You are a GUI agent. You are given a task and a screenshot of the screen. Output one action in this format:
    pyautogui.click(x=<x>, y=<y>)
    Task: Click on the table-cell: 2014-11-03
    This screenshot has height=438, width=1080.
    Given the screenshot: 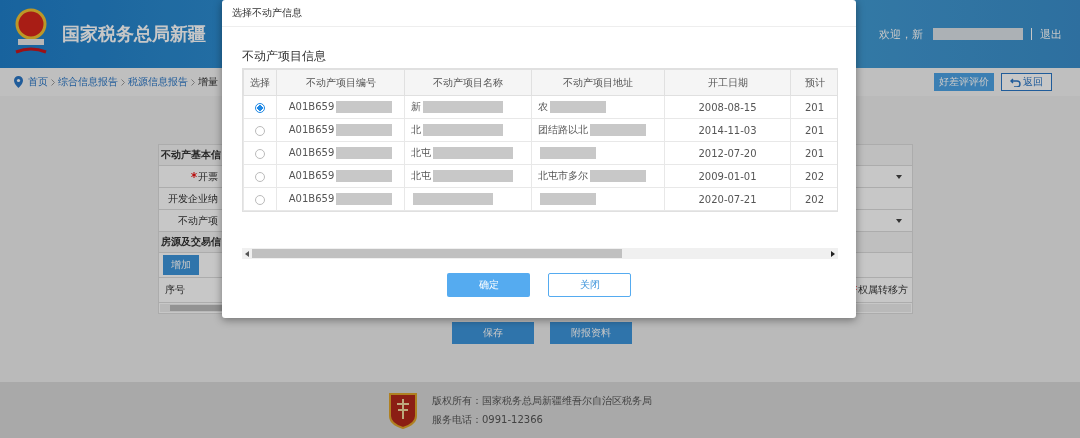 What is the action you would take?
    pyautogui.click(x=727, y=130)
    